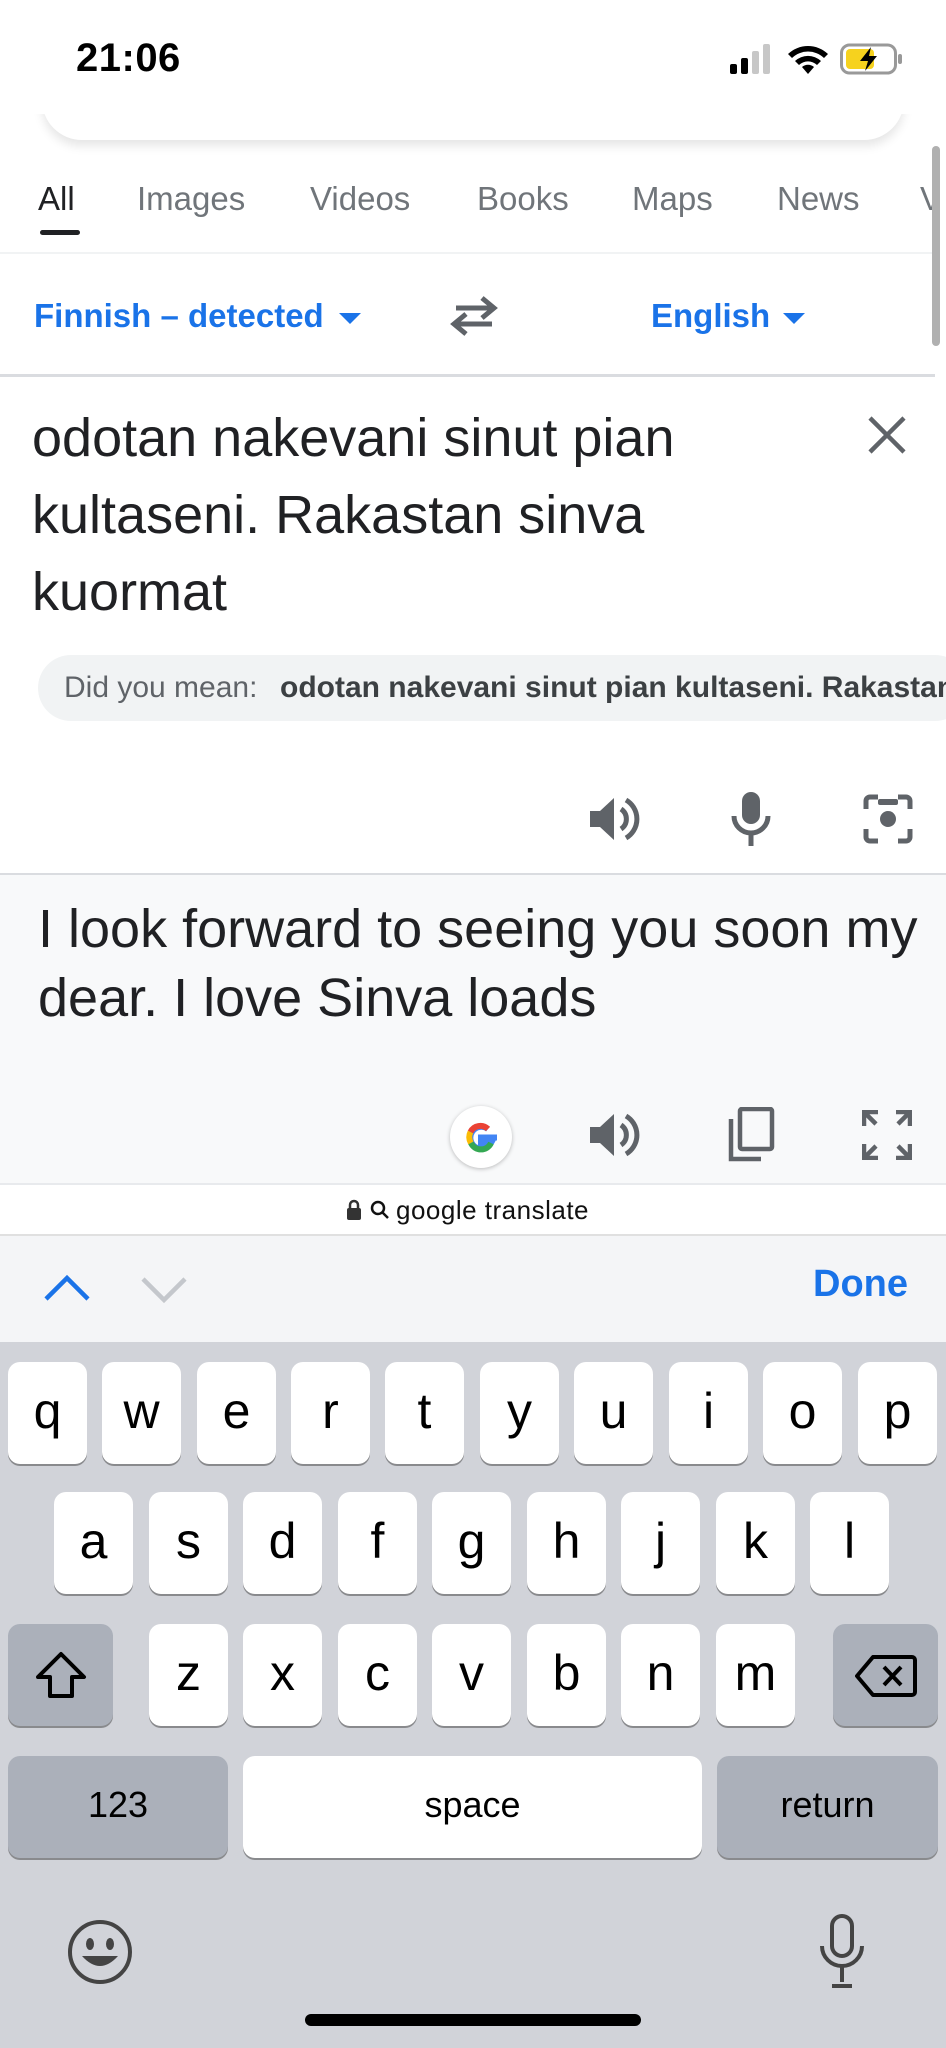 Image resolution: width=946 pixels, height=2048 pixels. What do you see at coordinates (493, 1210) in the screenshot?
I see `url-text: google translate` at bounding box center [493, 1210].